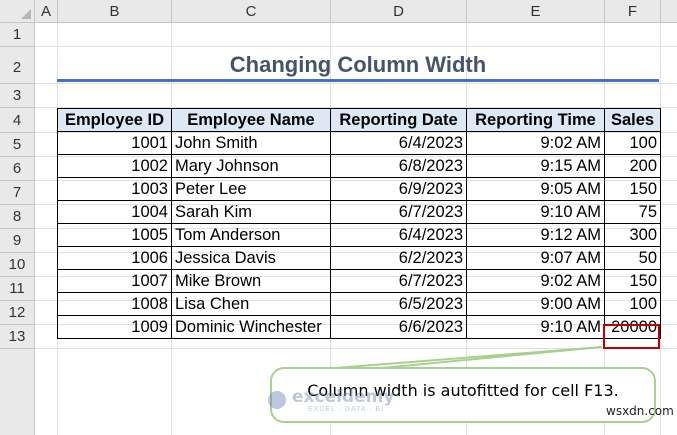 Image resolution: width=677 pixels, height=435 pixels. What do you see at coordinates (114, 235) in the screenshot?
I see `cell-employee-id: 1005` at bounding box center [114, 235].